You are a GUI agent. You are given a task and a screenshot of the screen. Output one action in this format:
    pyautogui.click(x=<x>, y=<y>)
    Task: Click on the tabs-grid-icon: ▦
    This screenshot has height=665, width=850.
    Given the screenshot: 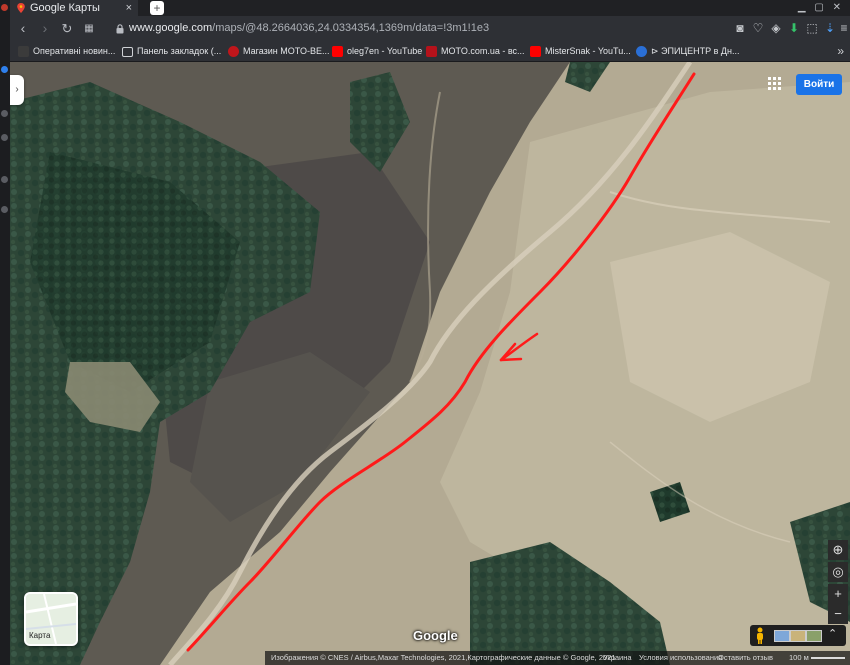 What is the action you would take?
    pyautogui.click(x=89, y=28)
    